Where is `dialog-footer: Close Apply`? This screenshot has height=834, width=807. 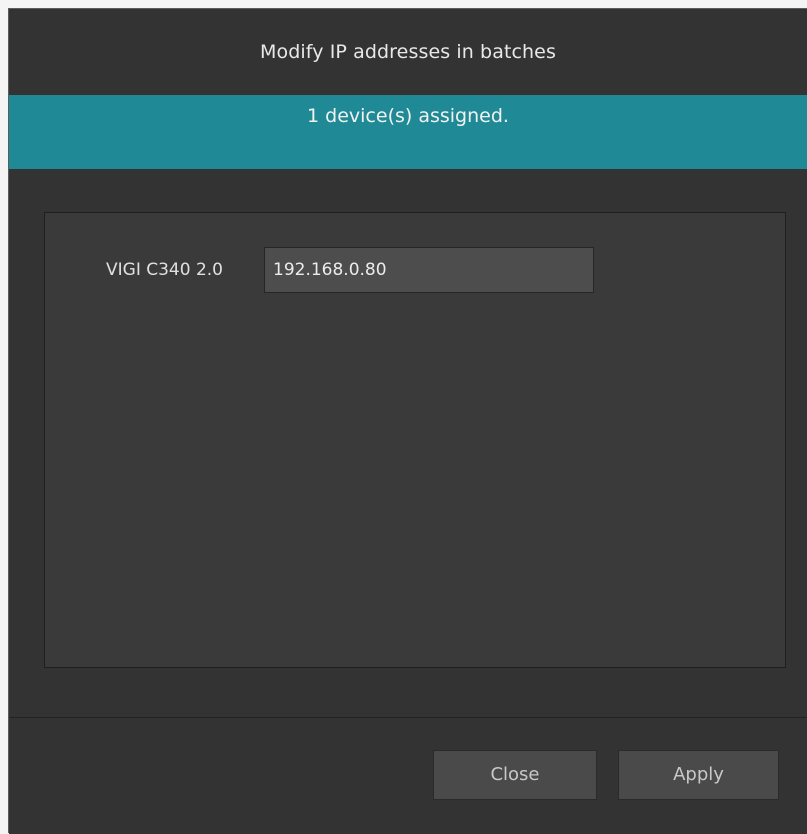
dialog-footer: Close Apply is located at coordinates (408, 776).